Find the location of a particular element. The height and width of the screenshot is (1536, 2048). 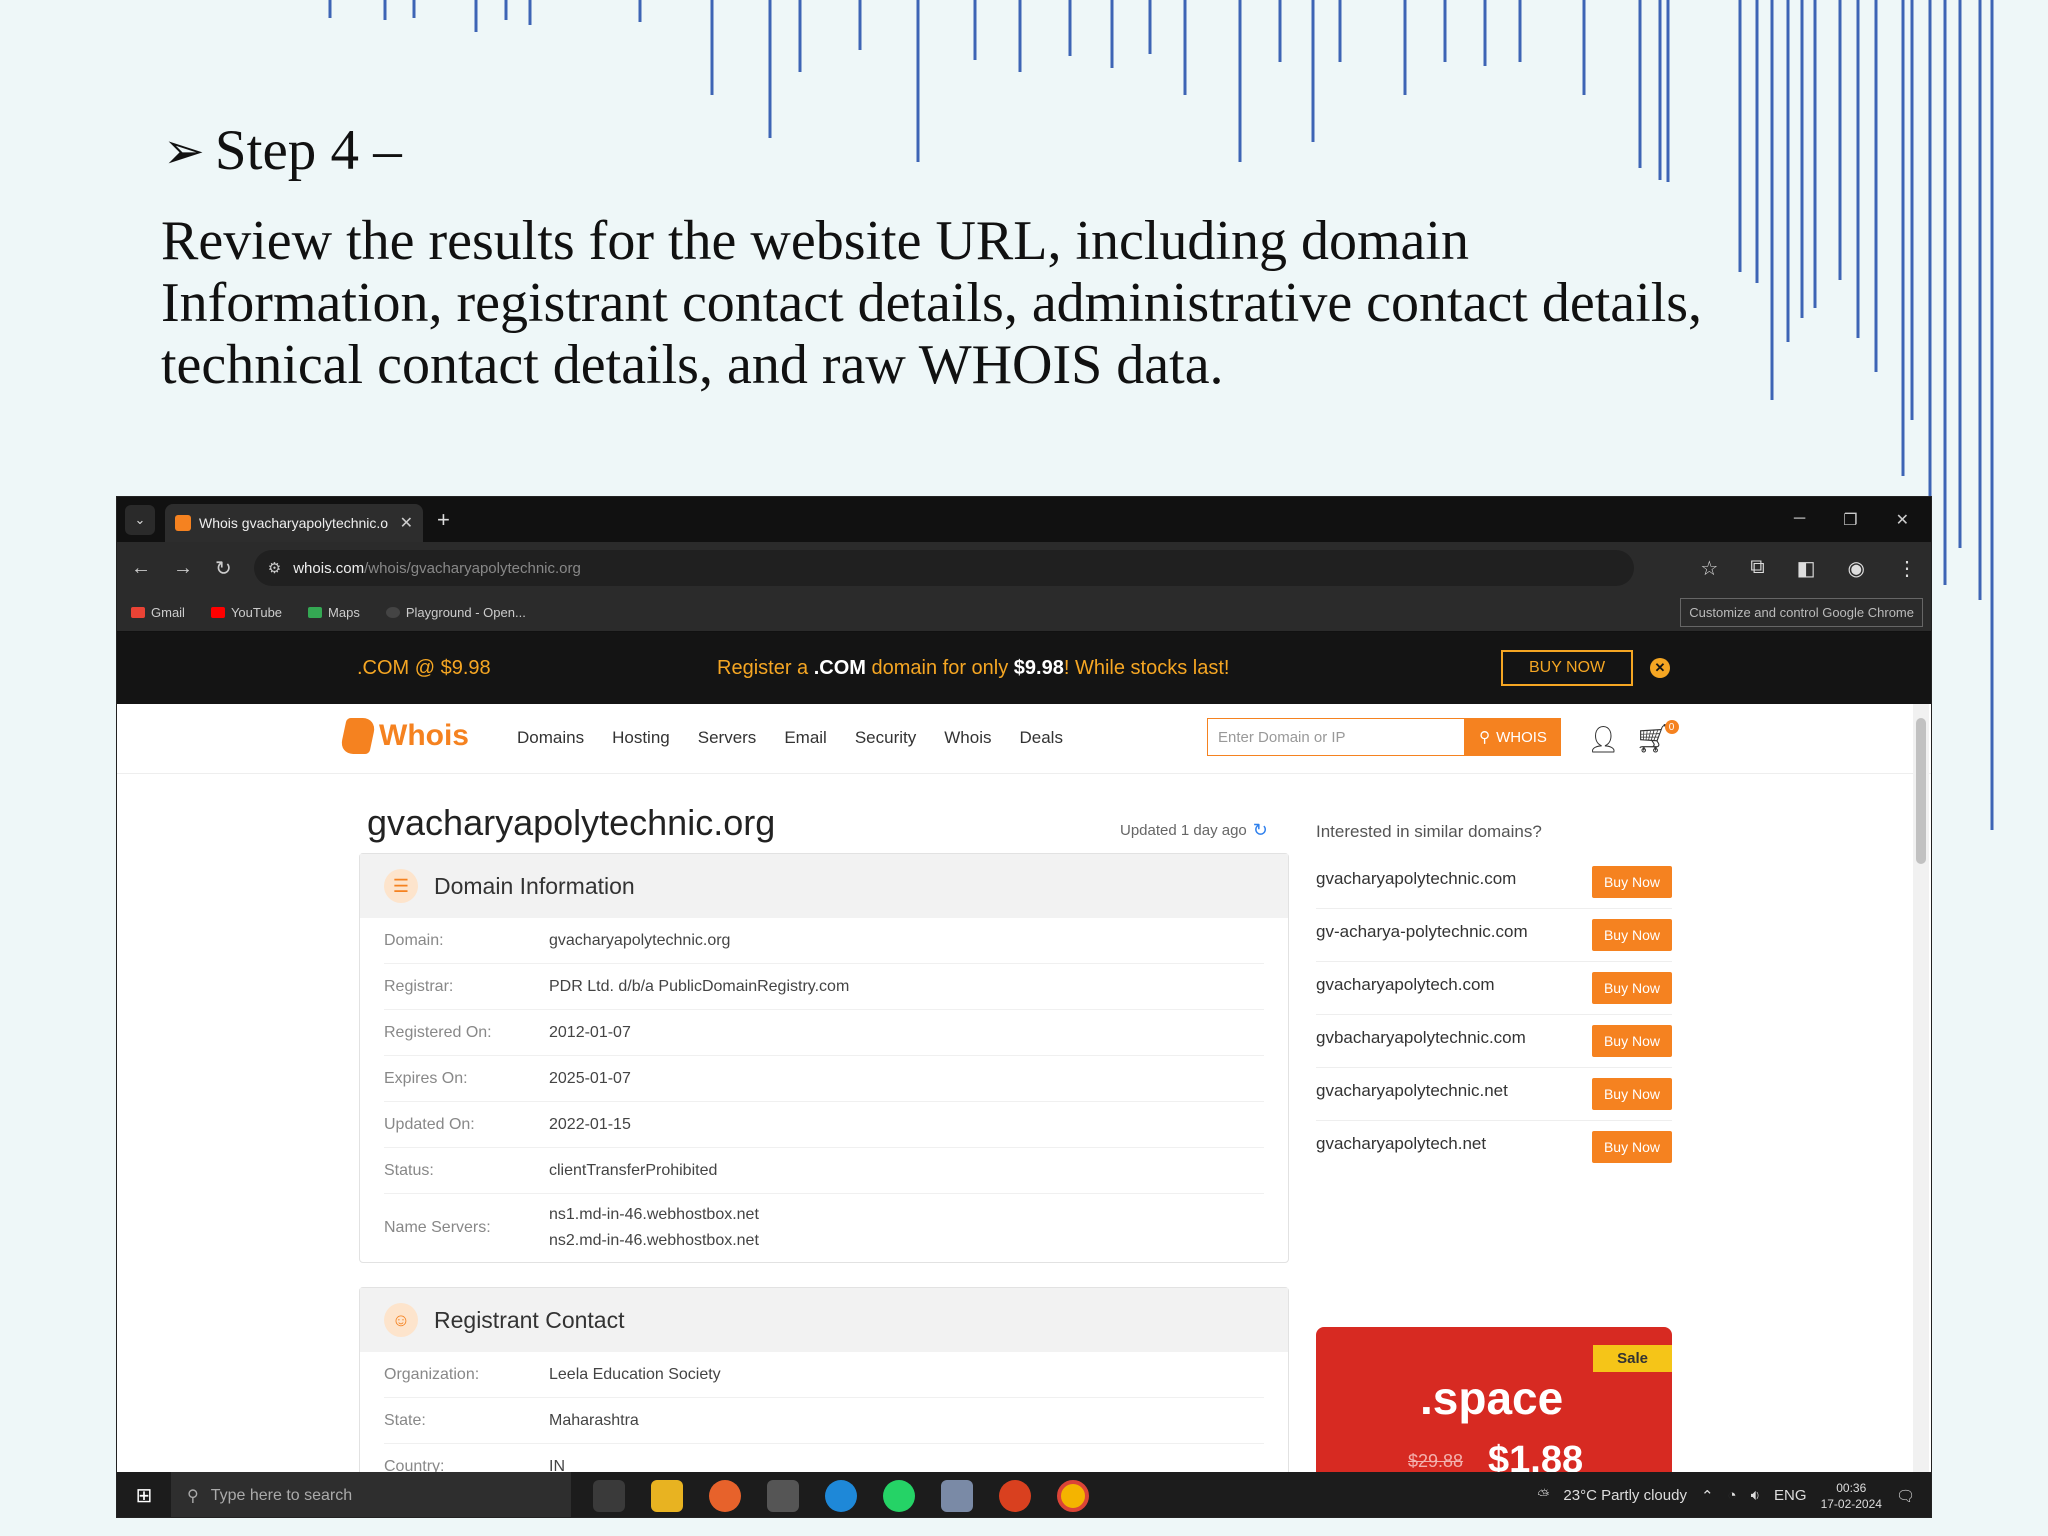

promo-close-icon: ✕ is located at coordinates (1660, 668).